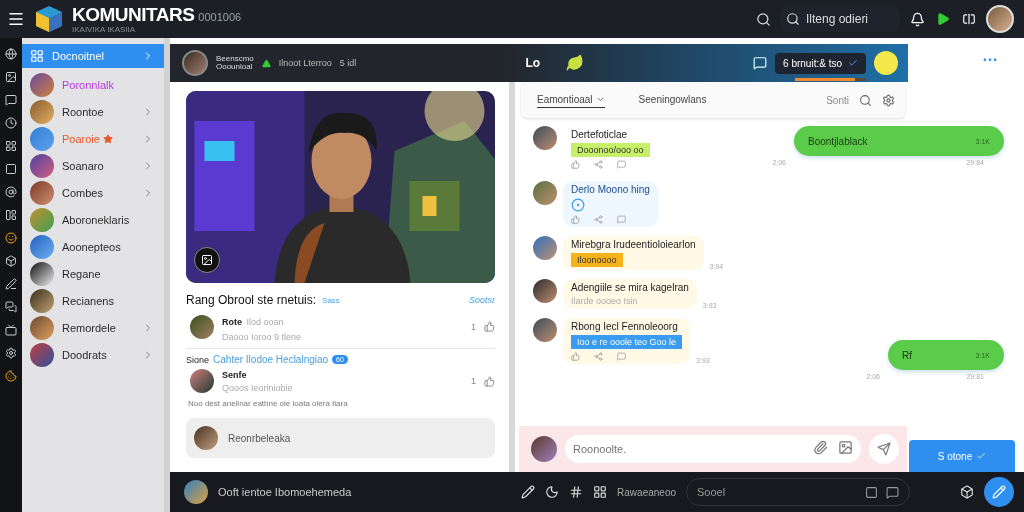 This screenshot has width=1024, height=512. What do you see at coordinates (340, 438) in the screenshot?
I see `reply-box: Reonrbeleaka` at bounding box center [340, 438].